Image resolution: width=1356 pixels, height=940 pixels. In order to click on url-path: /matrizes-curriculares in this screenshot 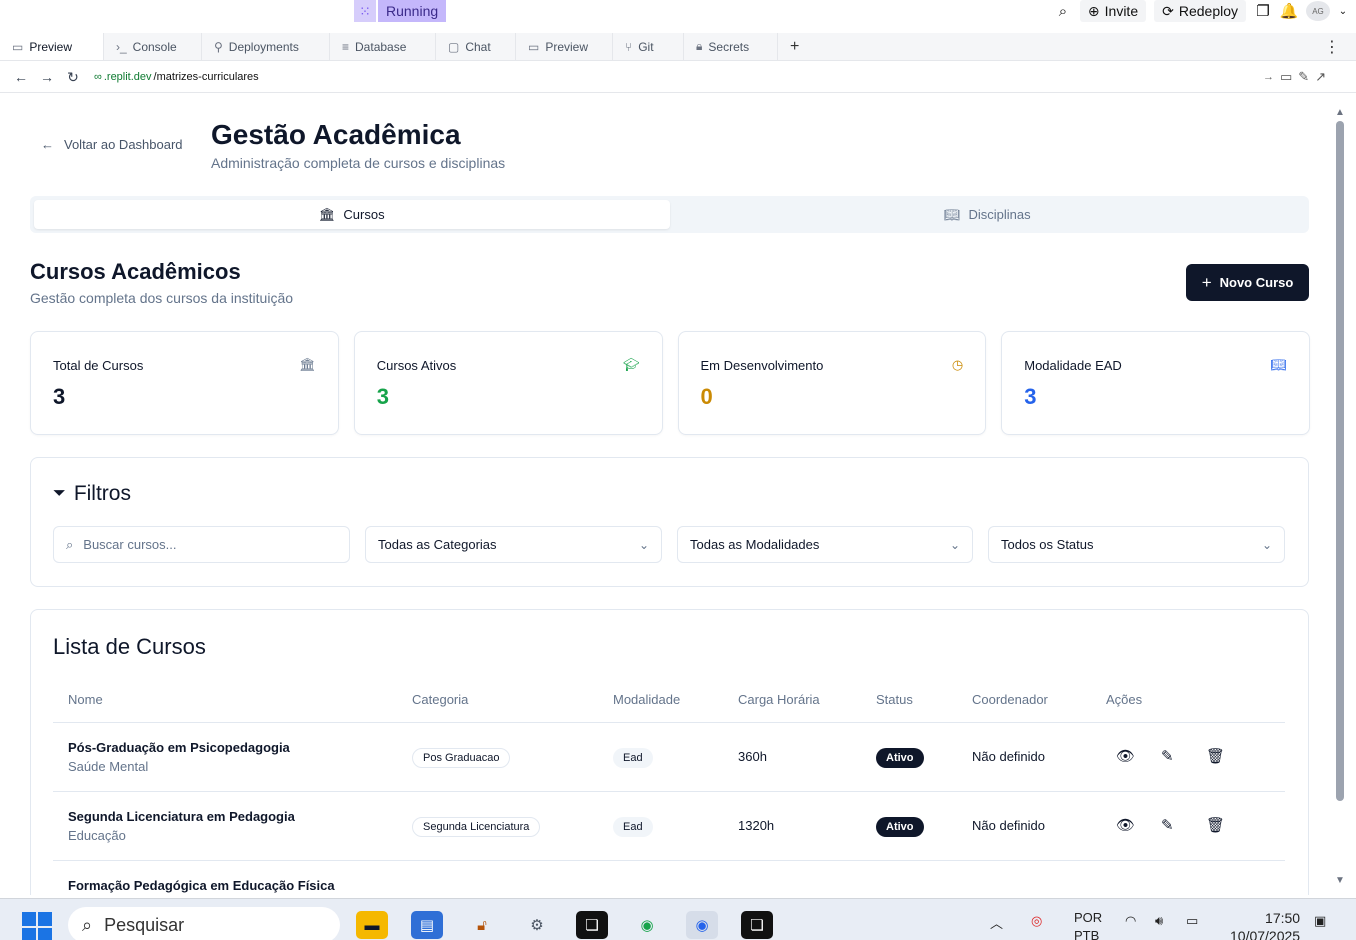, I will do `click(206, 77)`.